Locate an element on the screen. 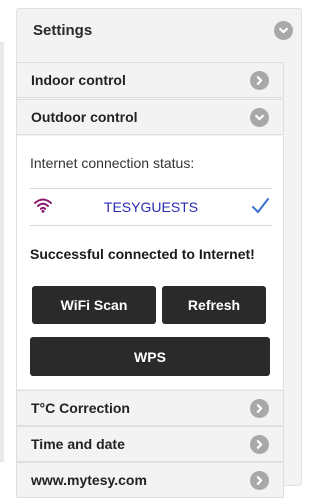  section-indoor-control: Indoor control is located at coordinates (150, 80).